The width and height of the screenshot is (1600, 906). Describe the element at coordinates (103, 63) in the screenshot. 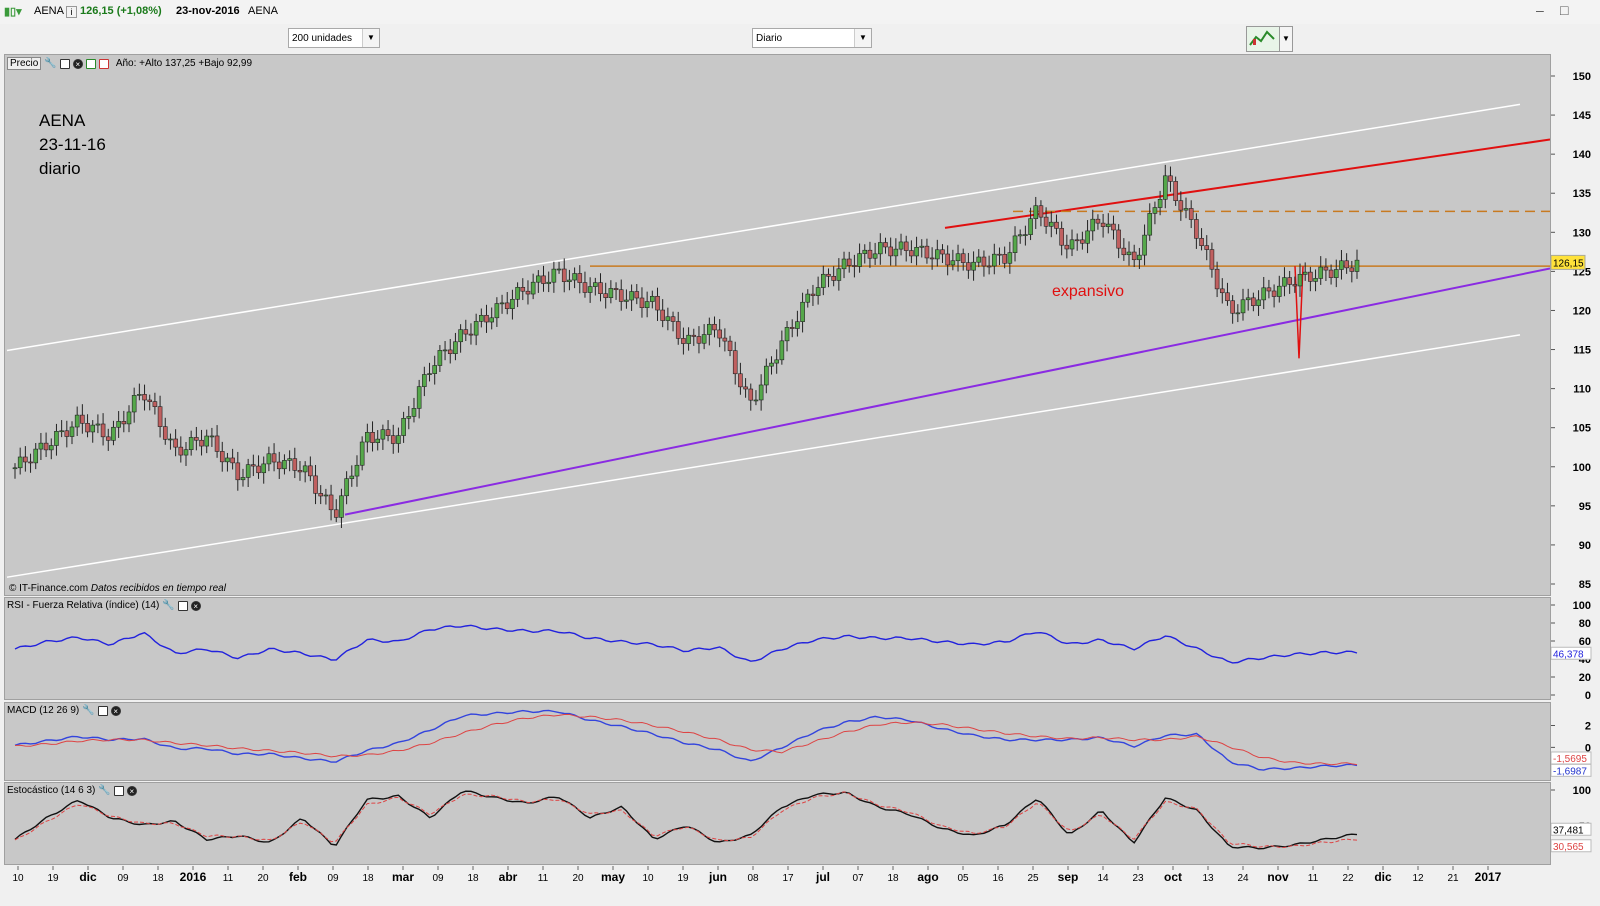

I see `delete-icon` at that location.